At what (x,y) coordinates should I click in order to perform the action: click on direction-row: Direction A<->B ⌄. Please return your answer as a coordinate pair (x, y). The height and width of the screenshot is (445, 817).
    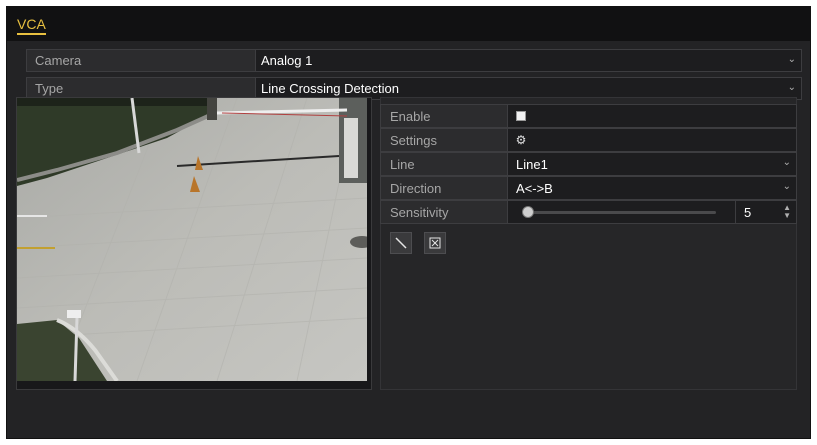
    Looking at the image, I should click on (588, 188).